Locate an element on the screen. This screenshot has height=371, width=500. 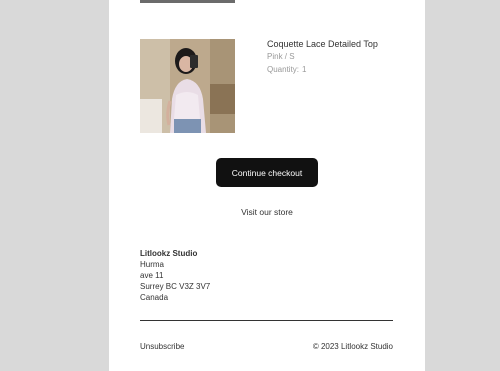
address-line-2: ave 11 is located at coordinates (152, 275).